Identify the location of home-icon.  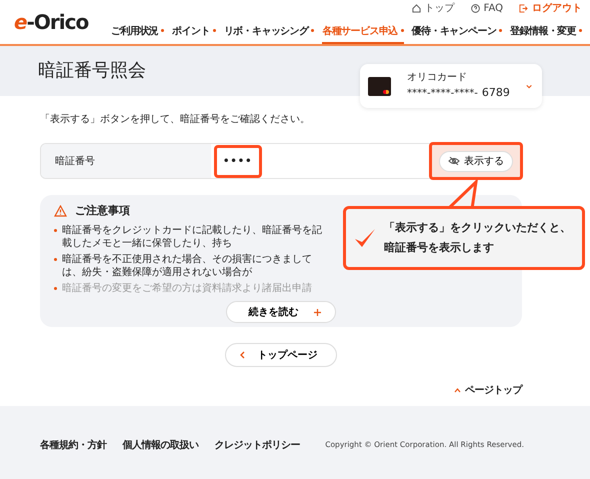
(416, 8).